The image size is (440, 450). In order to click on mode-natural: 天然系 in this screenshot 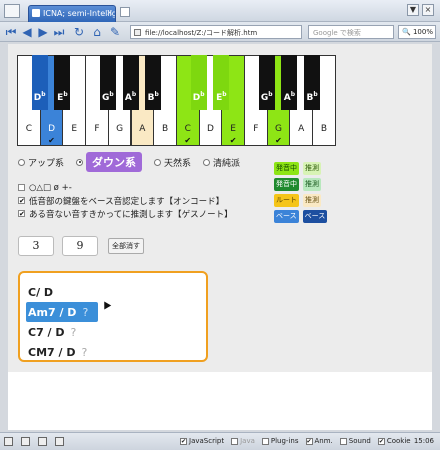, I will do `click(172, 162)`.